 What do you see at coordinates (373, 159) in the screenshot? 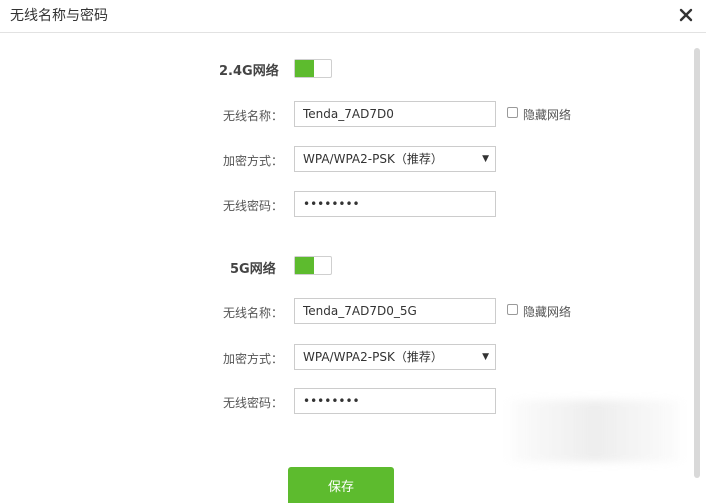
I see `encryption-value-2g: WPA/WPA2-PSK（推荐）` at bounding box center [373, 159].